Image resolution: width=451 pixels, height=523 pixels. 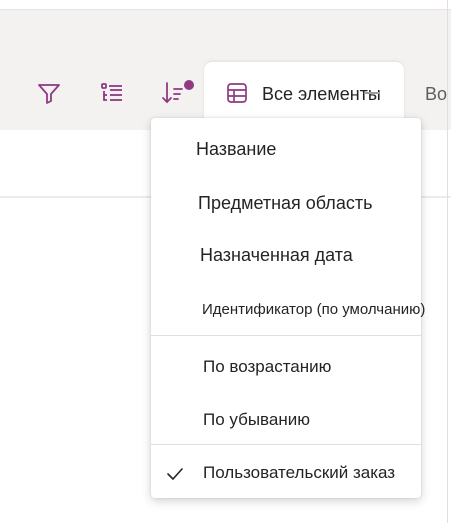 I want to click on menu-item-label: По возрастанию, so click(x=267, y=366).